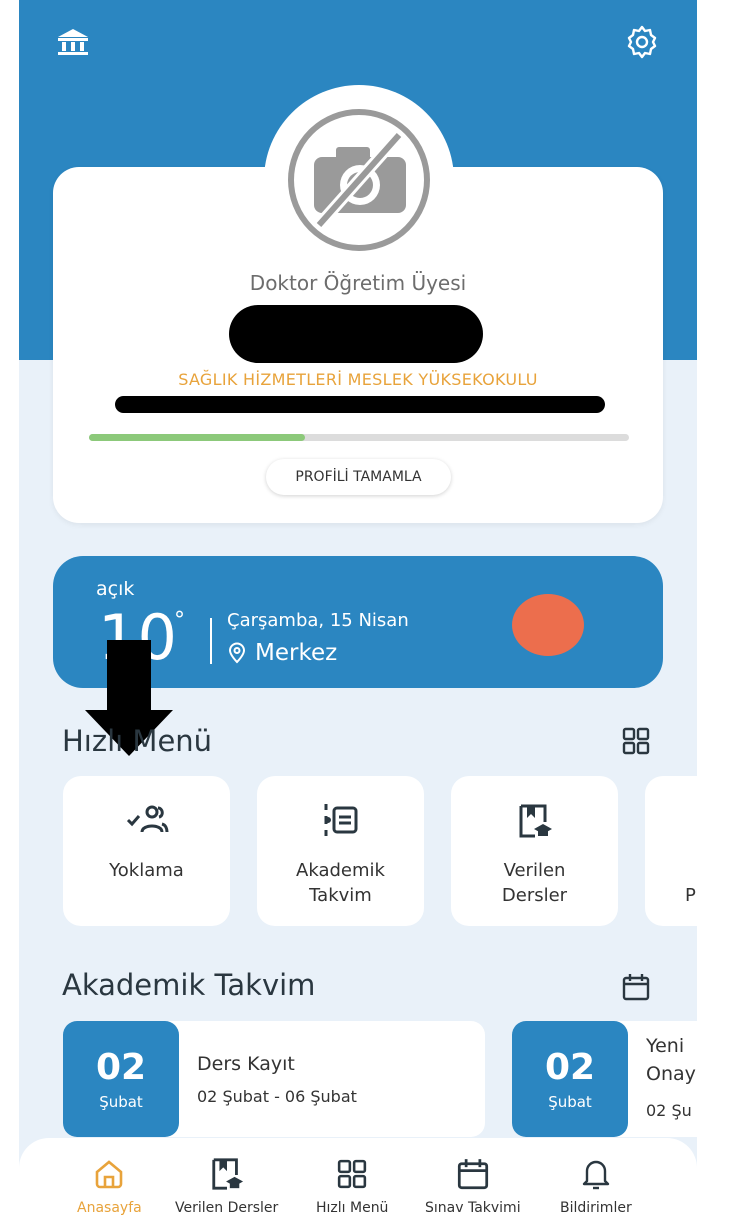  I want to click on event-range: 02 Şubat - 06 Şubat, so click(277, 1096).